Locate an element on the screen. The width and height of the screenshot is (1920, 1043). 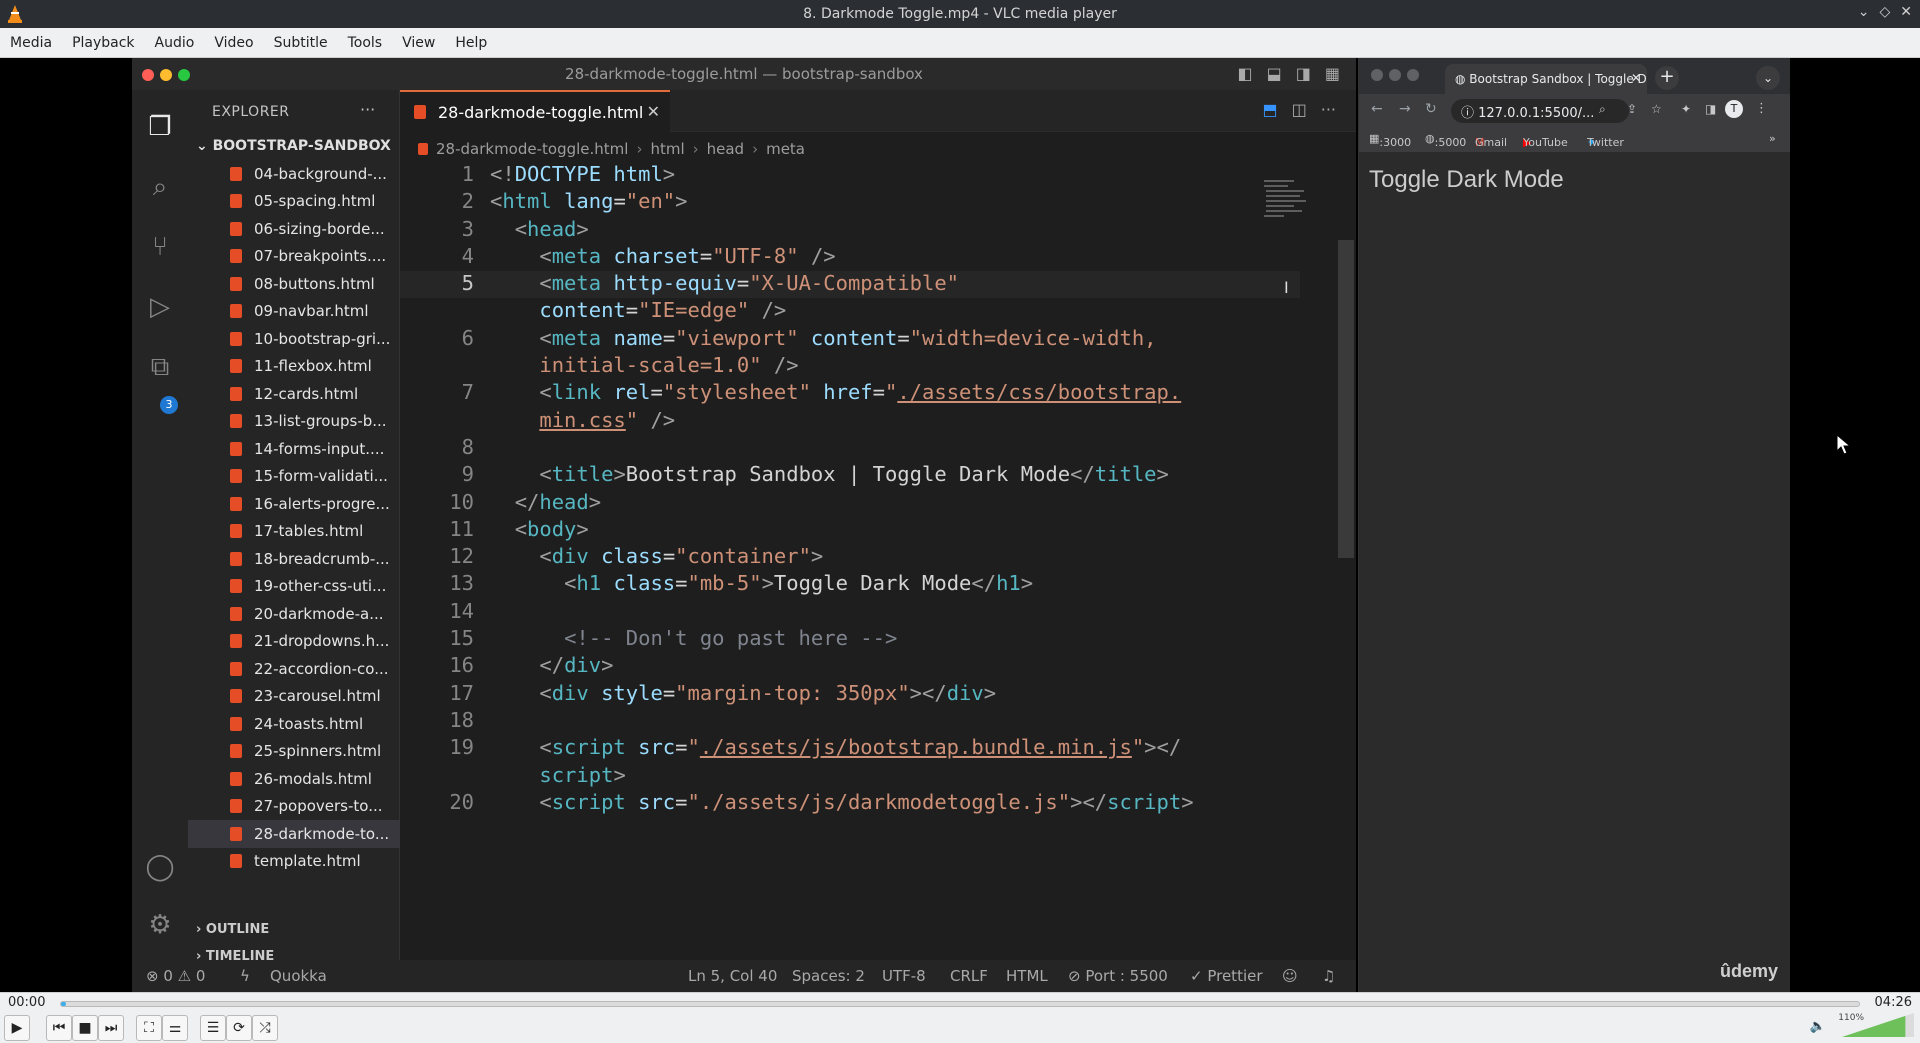
shuffle-button: ⤮ is located at coordinates (265, 1028).